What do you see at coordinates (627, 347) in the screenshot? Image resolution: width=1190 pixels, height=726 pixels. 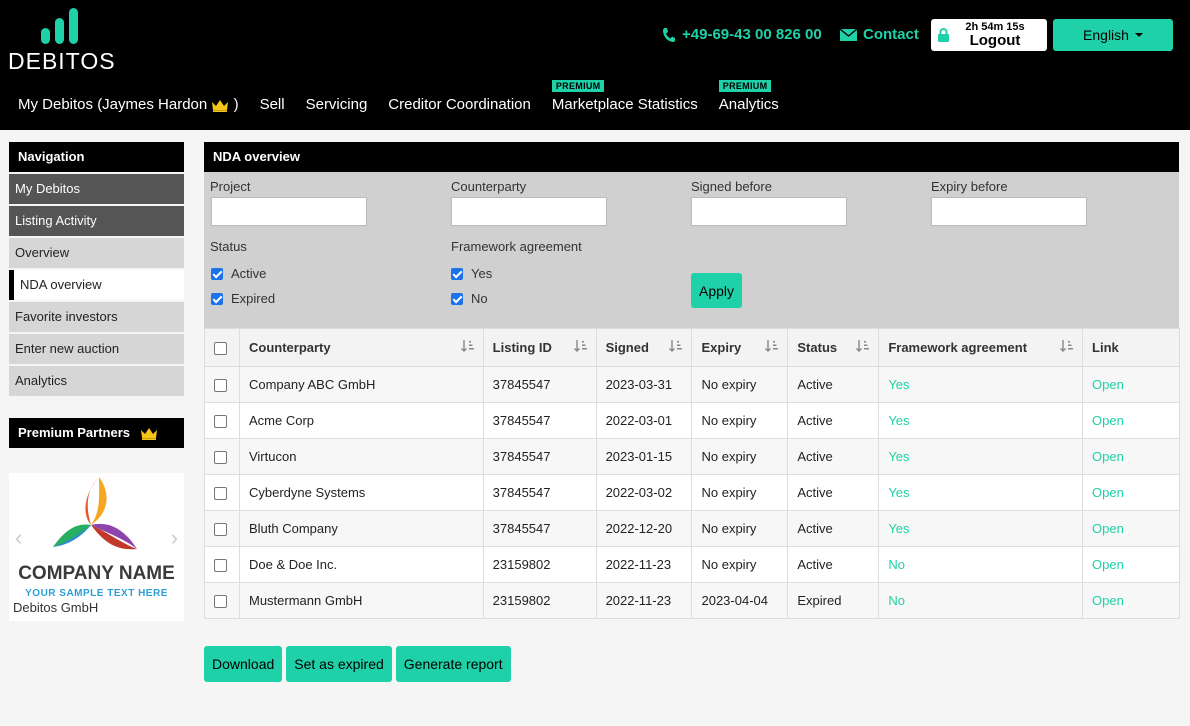 I see `column-header-label: Signed` at bounding box center [627, 347].